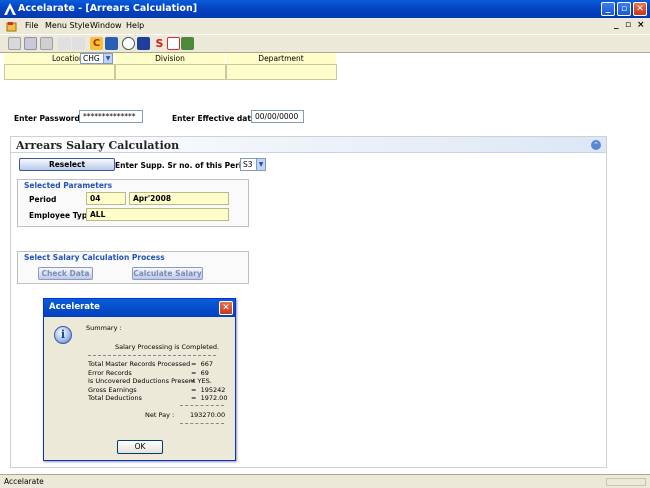 The width and height of the screenshot is (650, 488). Describe the element at coordinates (96, 43) in the screenshot. I see `calculator-icon: C` at that location.